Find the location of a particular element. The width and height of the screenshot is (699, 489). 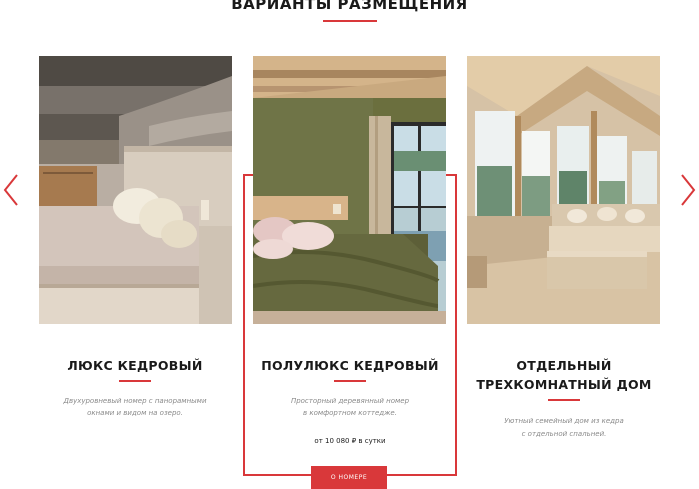

card-2-desc-line2: в комфортном коттедже. is located at coordinates (350, 413).